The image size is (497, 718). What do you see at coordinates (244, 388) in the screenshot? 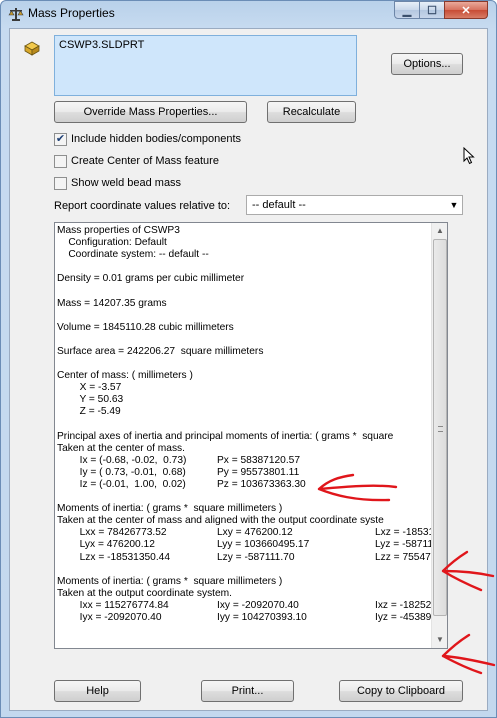
I see `results-line: X = -3.57` at bounding box center [244, 388].